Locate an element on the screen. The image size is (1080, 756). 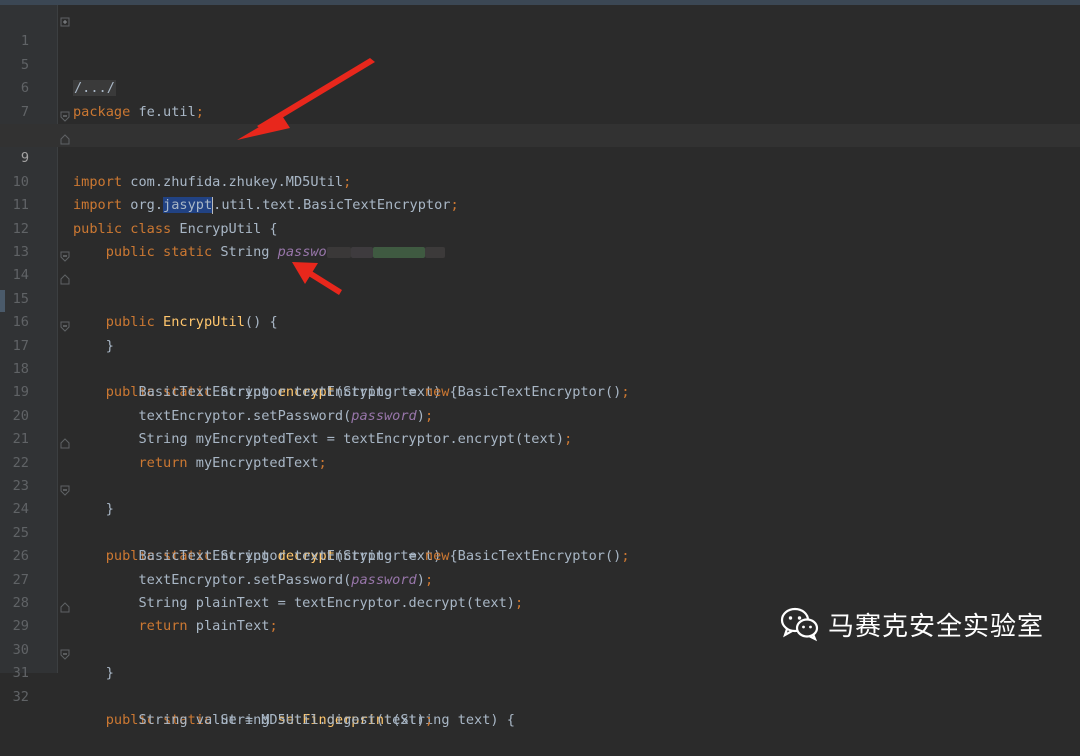
annotation-arrows is located at coordinates (306, 176).